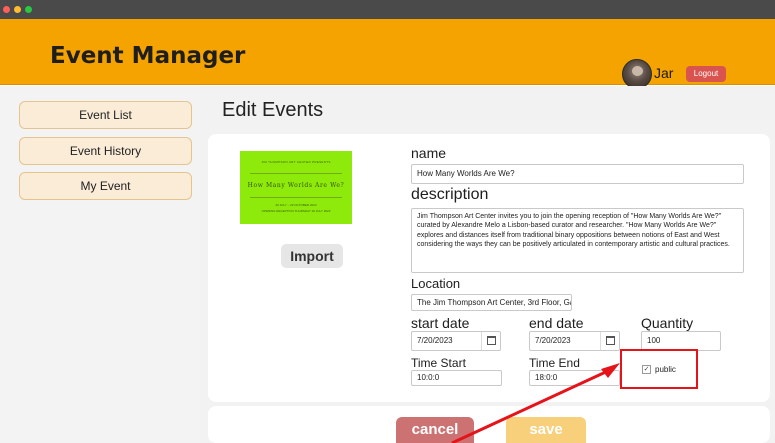  Describe the element at coordinates (105, 151) in the screenshot. I see `sidebar-item-event-history: Event History` at that location.